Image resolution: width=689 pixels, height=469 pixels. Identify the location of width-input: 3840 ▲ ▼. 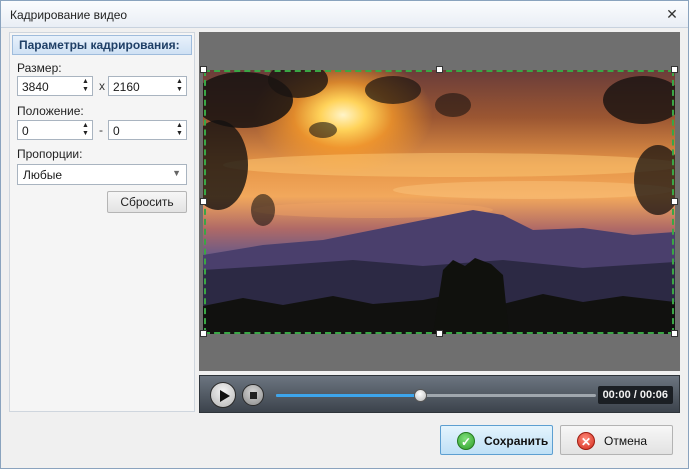
(55, 86).